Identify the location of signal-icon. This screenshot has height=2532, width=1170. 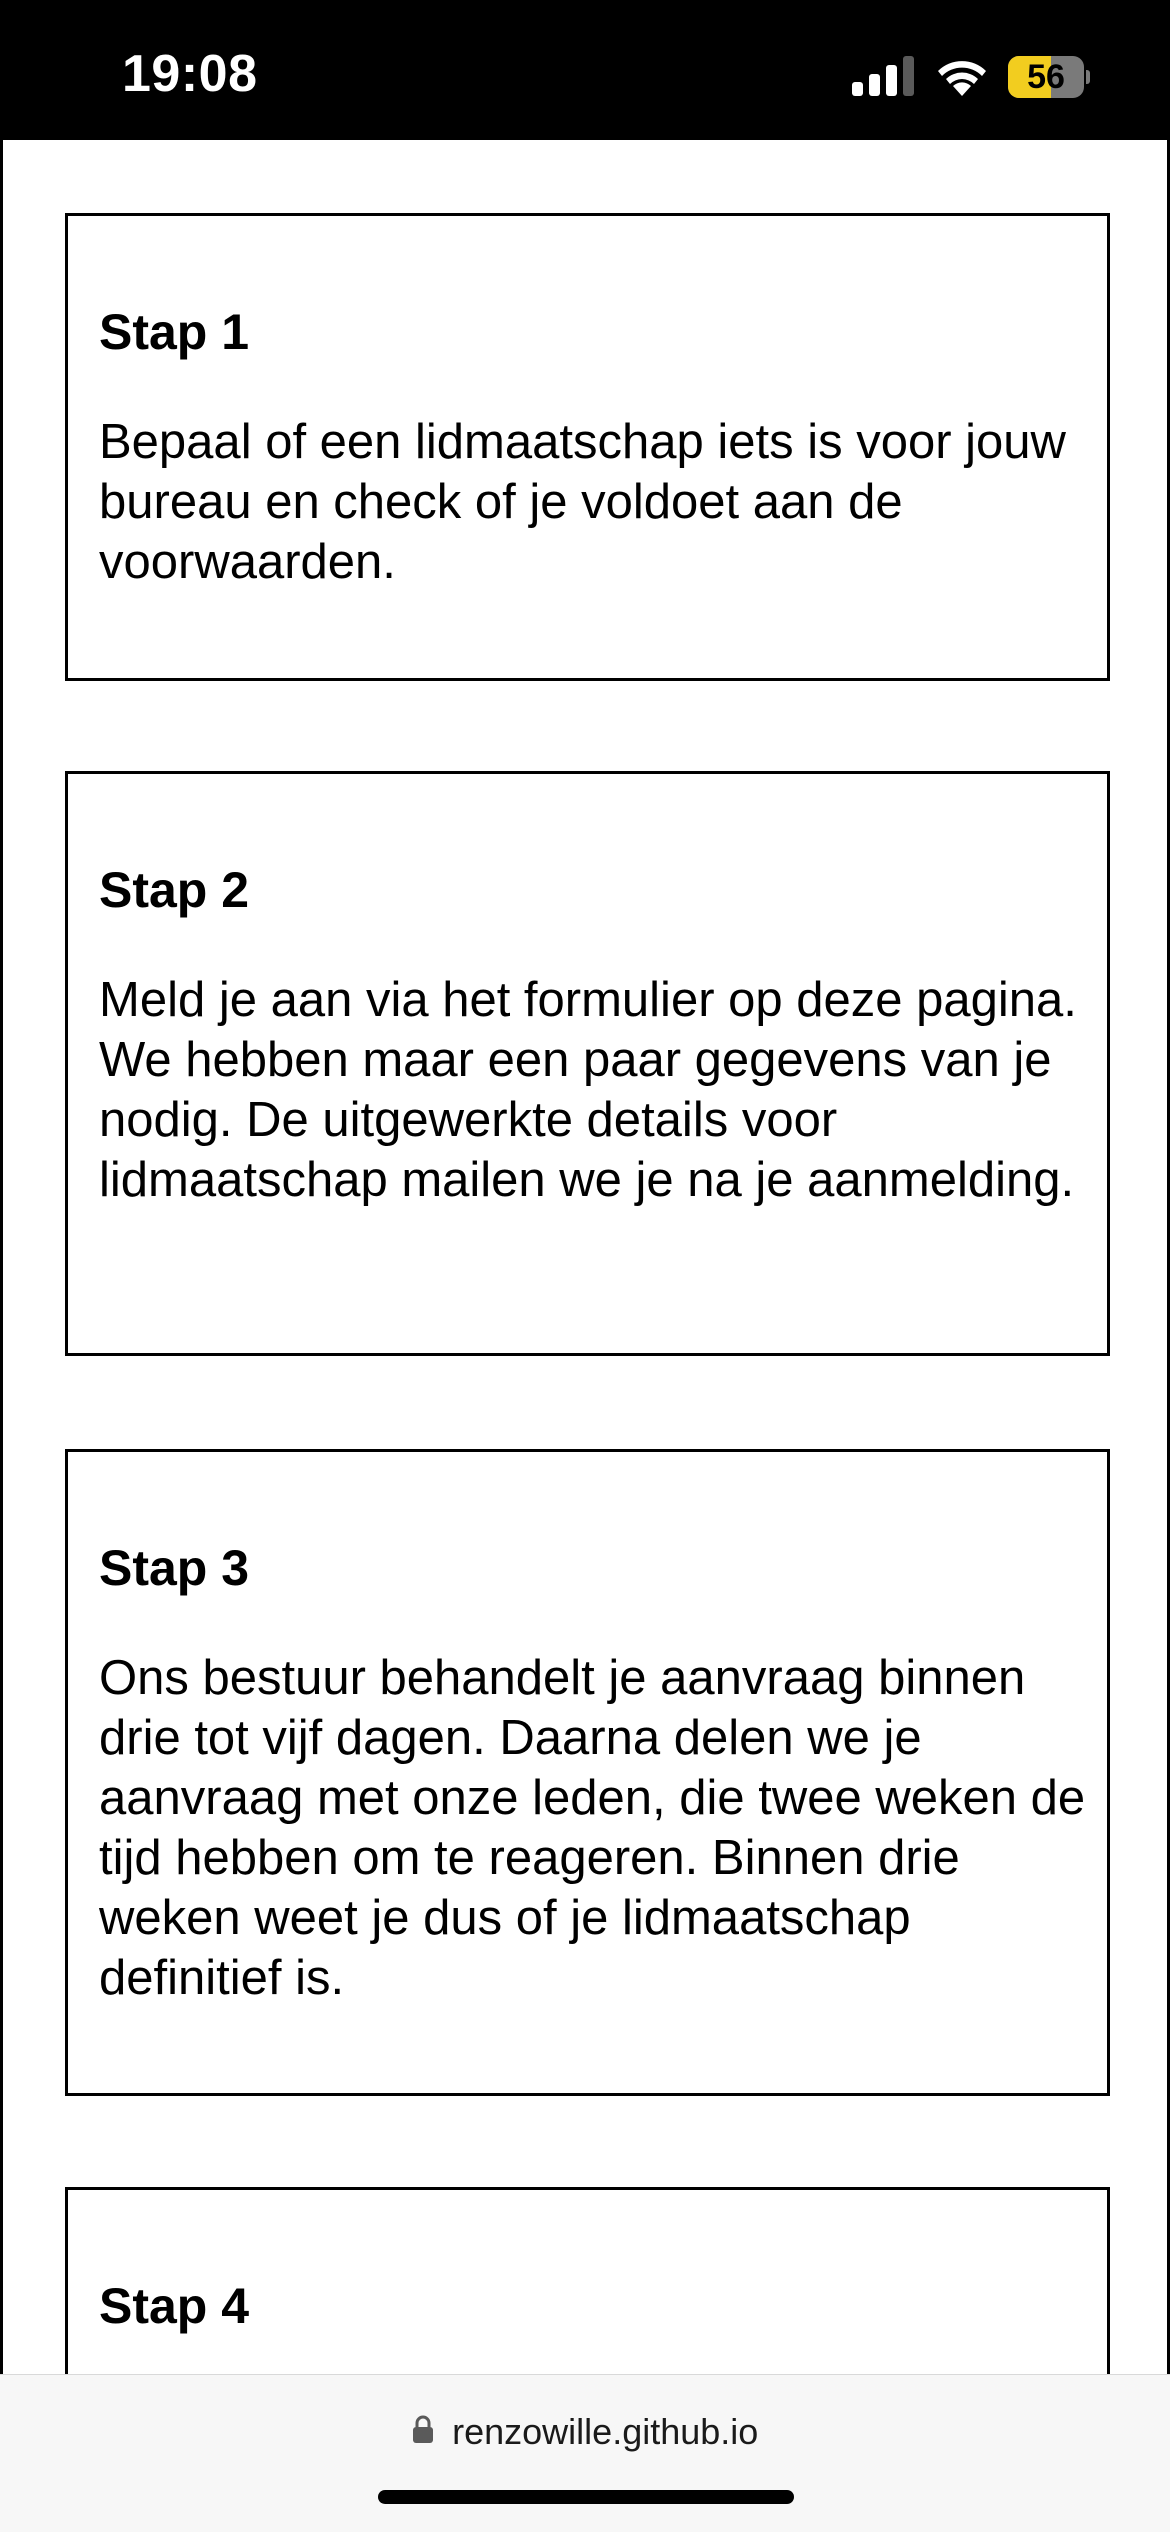
(883, 76).